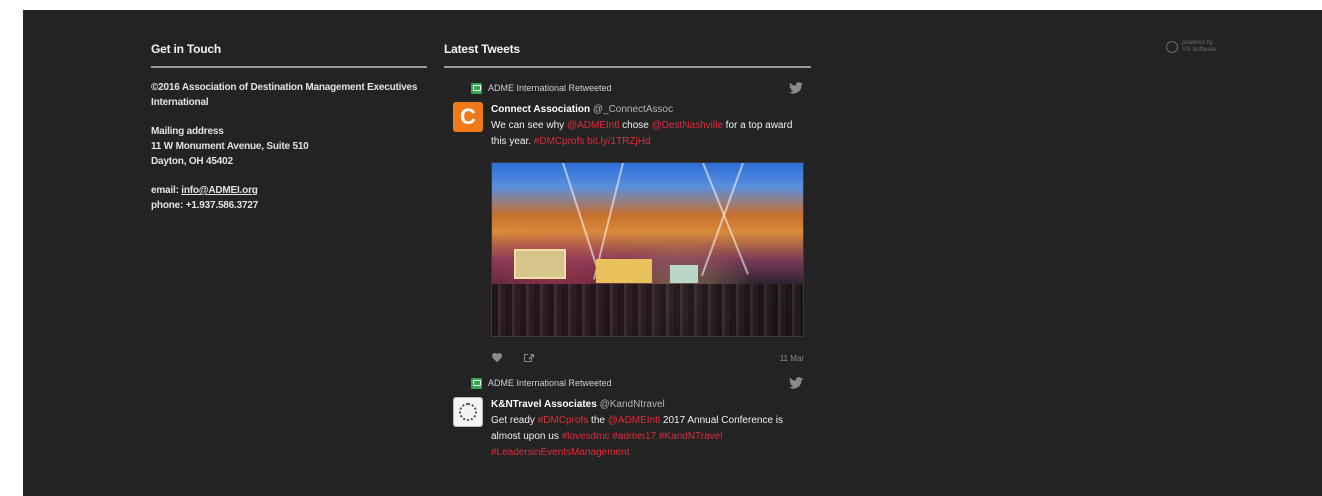 Image resolution: width=1322 pixels, height=496 pixels. Describe the element at coordinates (1172, 47) in the screenshot. I see `powered-by-icon` at that location.